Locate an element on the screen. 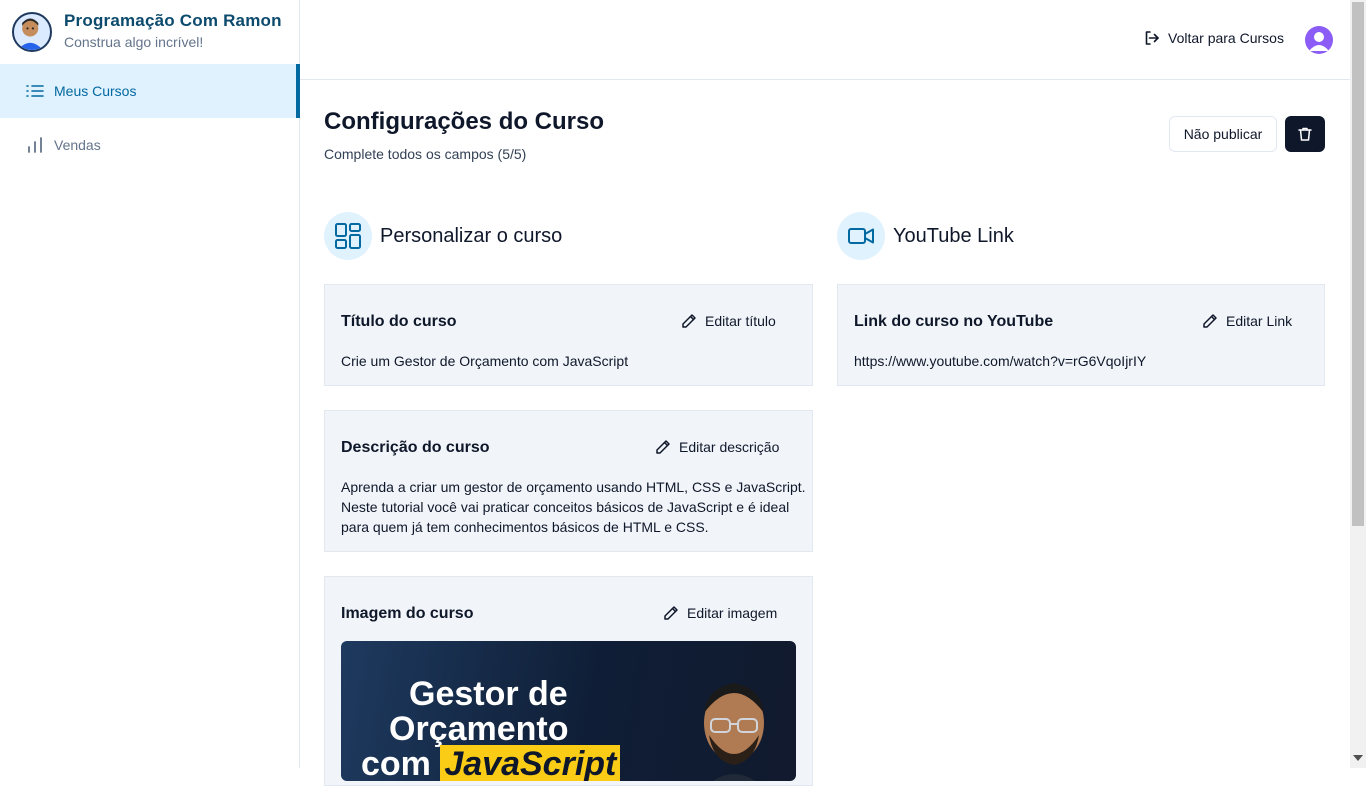 The width and height of the screenshot is (1366, 786). sidebar-item-label: Vendas is located at coordinates (77, 145).